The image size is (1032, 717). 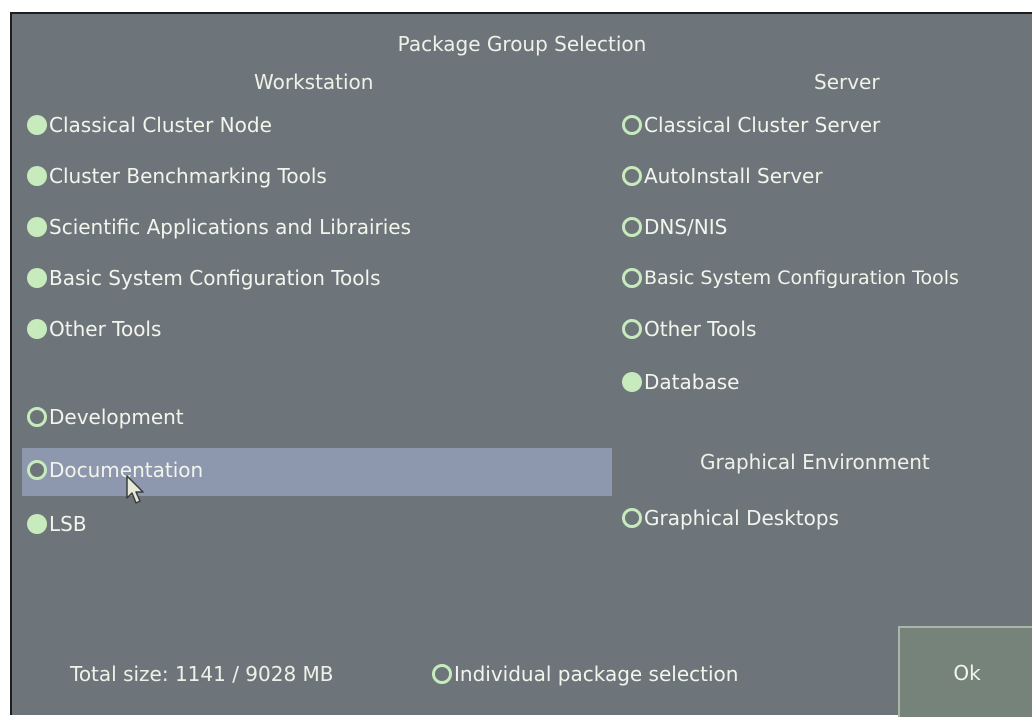 What do you see at coordinates (202, 674) in the screenshot?
I see `total-size: Total size: 1141 / 9028 MB` at bounding box center [202, 674].